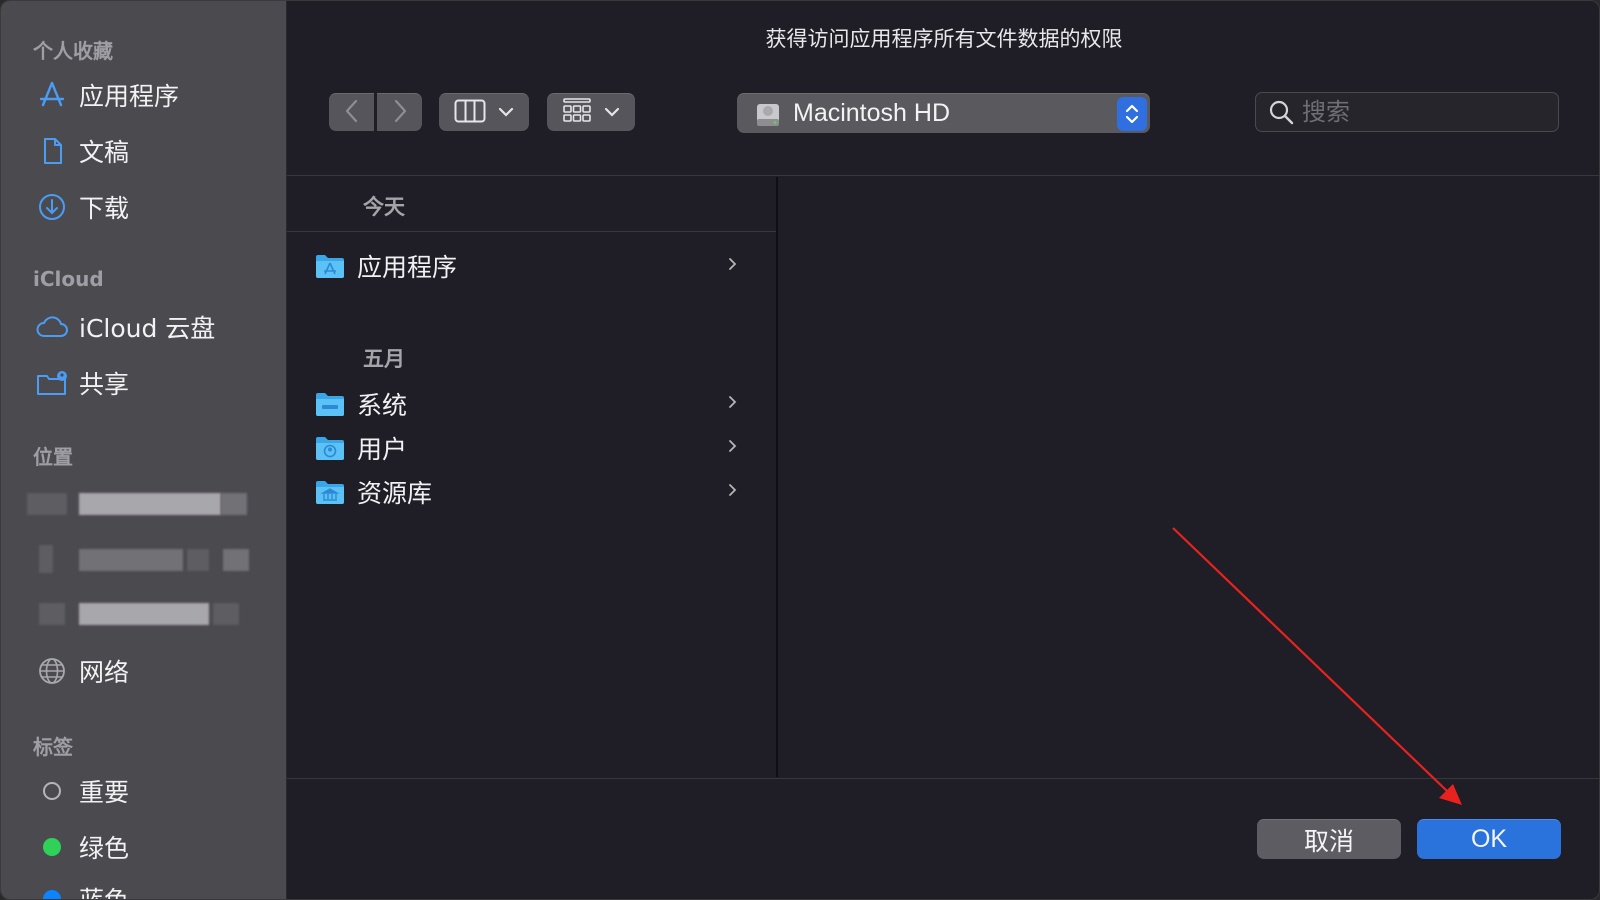 The image size is (1600, 900). I want to click on view-mode-button, so click(484, 112).